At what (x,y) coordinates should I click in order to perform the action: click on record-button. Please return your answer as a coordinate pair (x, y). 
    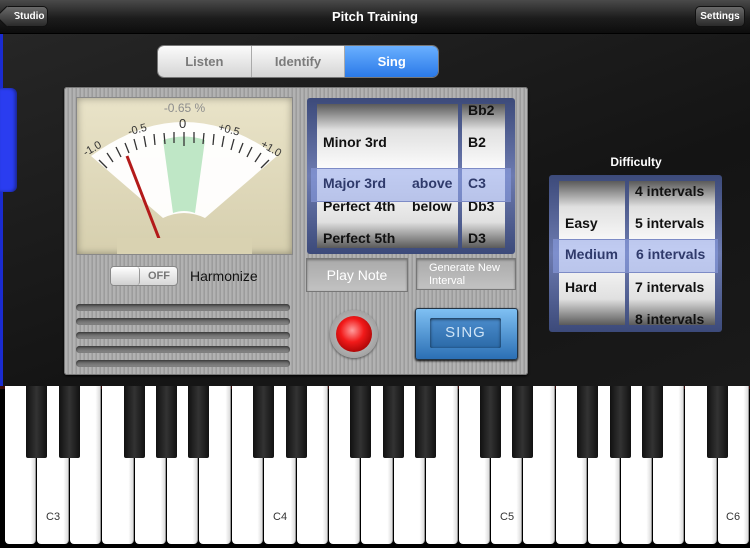
    Looking at the image, I should click on (354, 334).